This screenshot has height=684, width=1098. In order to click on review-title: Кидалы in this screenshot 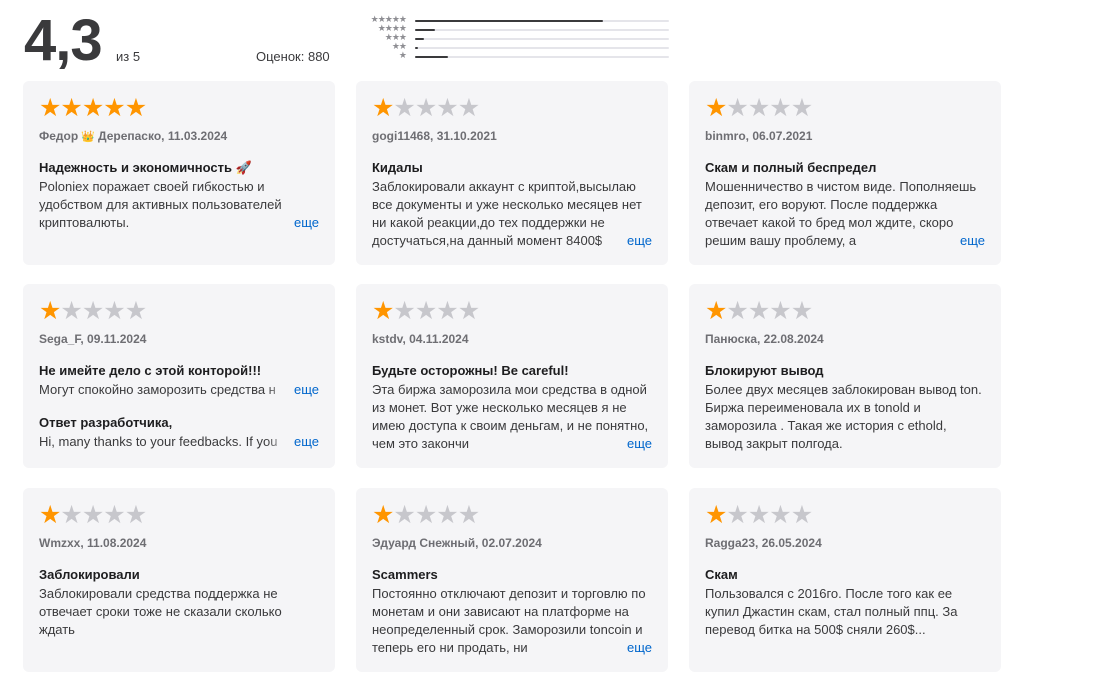, I will do `click(397, 167)`.